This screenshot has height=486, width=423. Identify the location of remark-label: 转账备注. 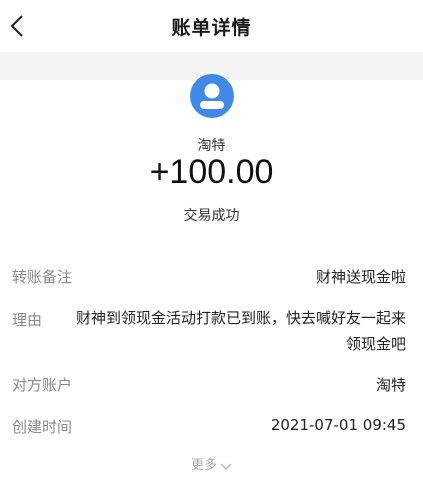
(42, 277).